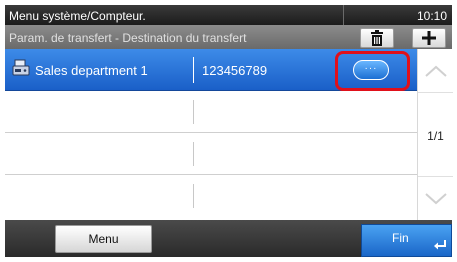 This screenshot has width=457, height=262. I want to click on title-bar: Menu système/Compteur. 10:10, so click(228, 15).